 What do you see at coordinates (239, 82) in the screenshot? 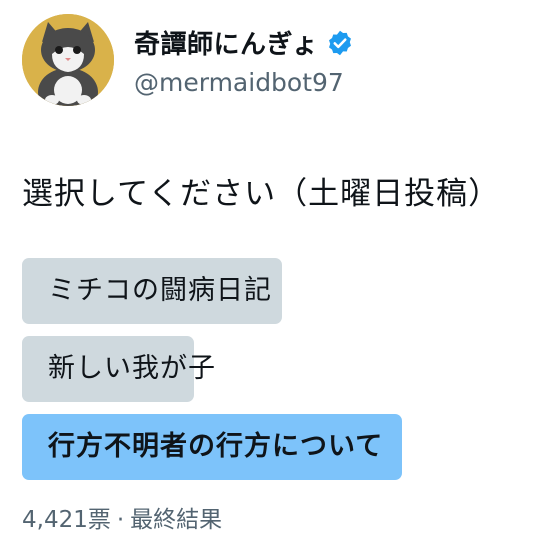
I see `user-handle: @mermaidbot97` at bounding box center [239, 82].